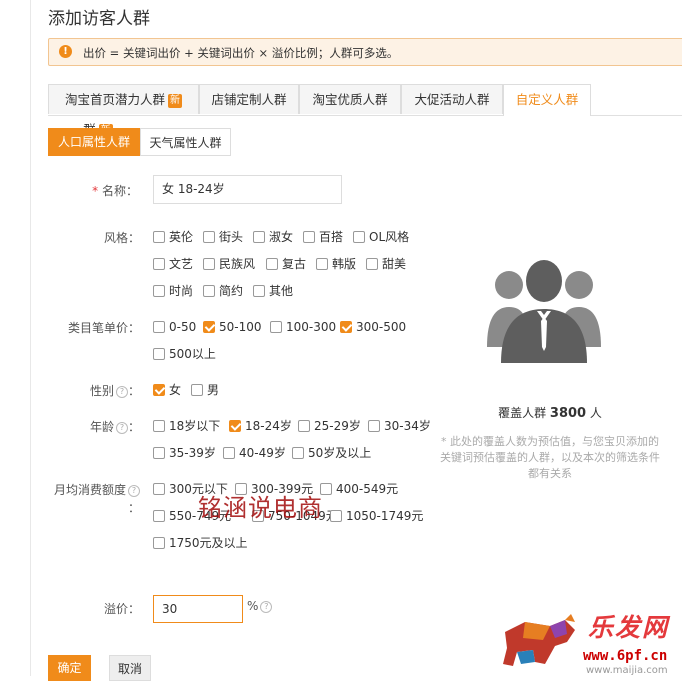 Image resolution: width=682 pixels, height=682 pixels. I want to click on age-option: 18岁以下, so click(186, 426).